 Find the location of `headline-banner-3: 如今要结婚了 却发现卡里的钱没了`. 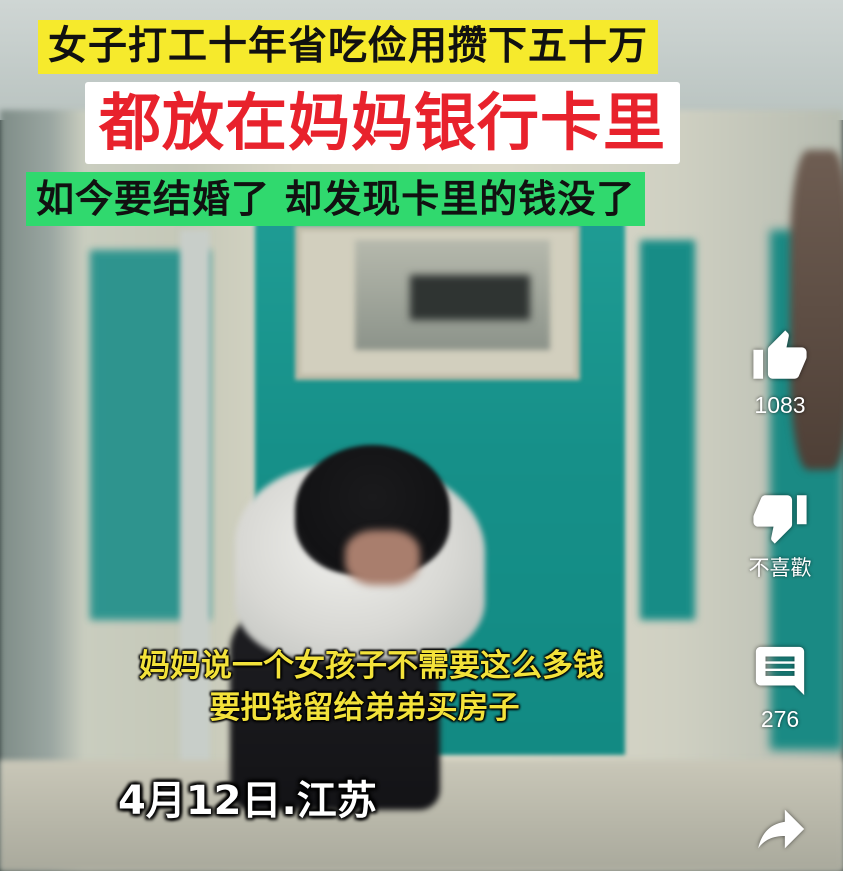

headline-banner-3: 如今要结婚了 却发现卡里的钱没了 is located at coordinates (336, 199).